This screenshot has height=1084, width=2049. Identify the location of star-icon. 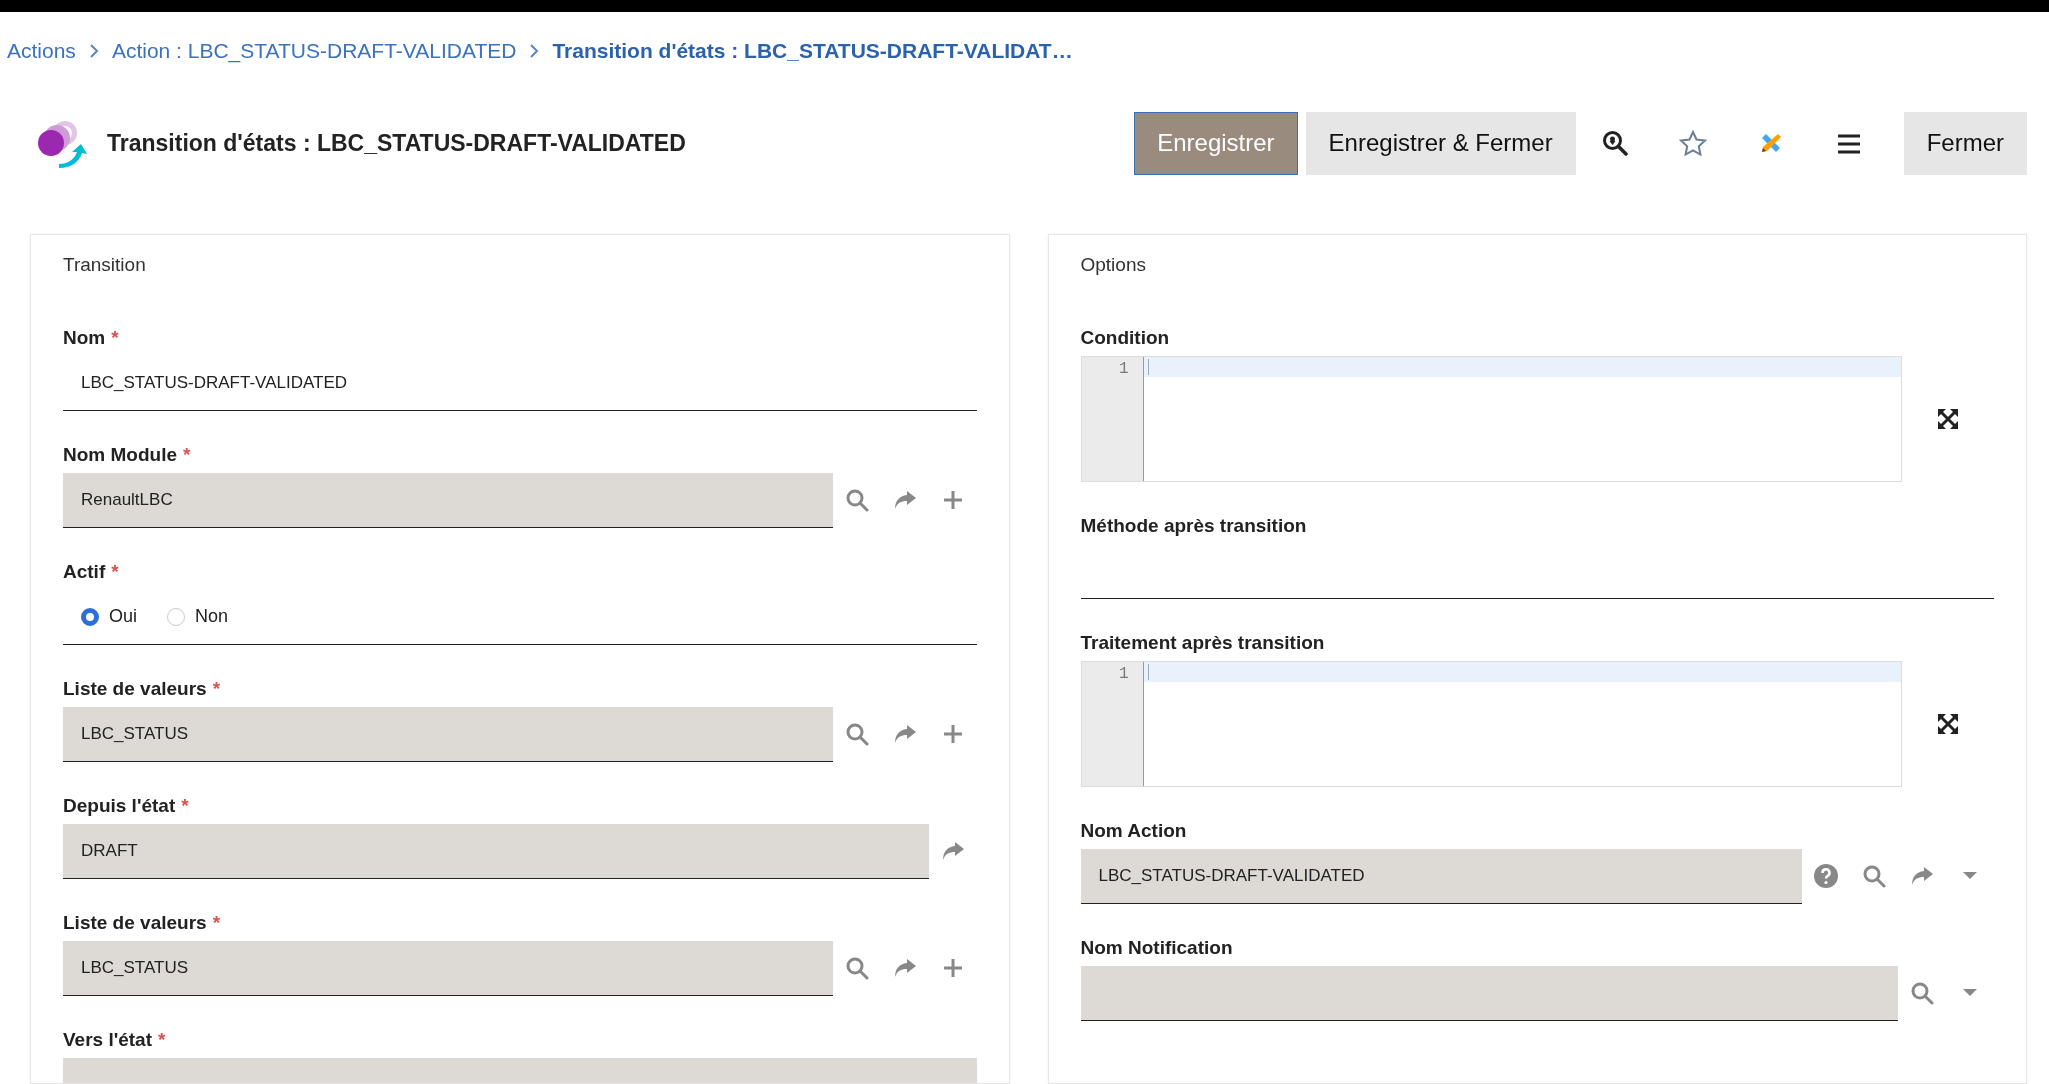
(1692, 143).